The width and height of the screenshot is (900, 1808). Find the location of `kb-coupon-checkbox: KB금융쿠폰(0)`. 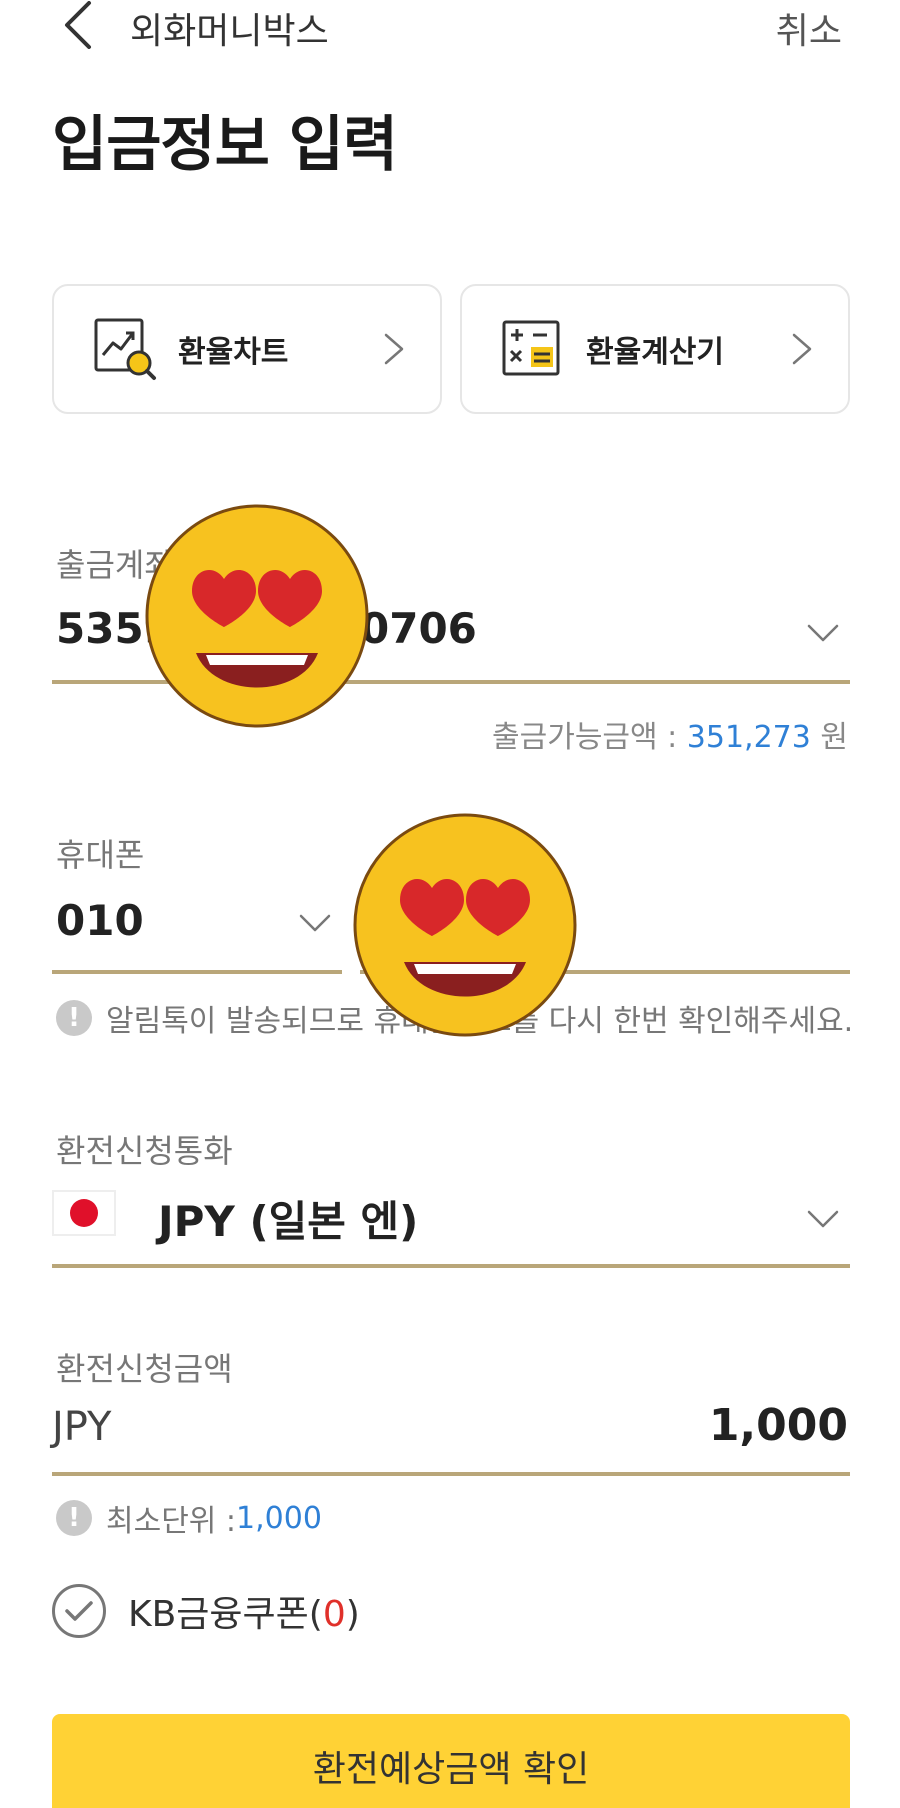

kb-coupon-checkbox: KB금융쿠폰(0) is located at coordinates (206, 1611).